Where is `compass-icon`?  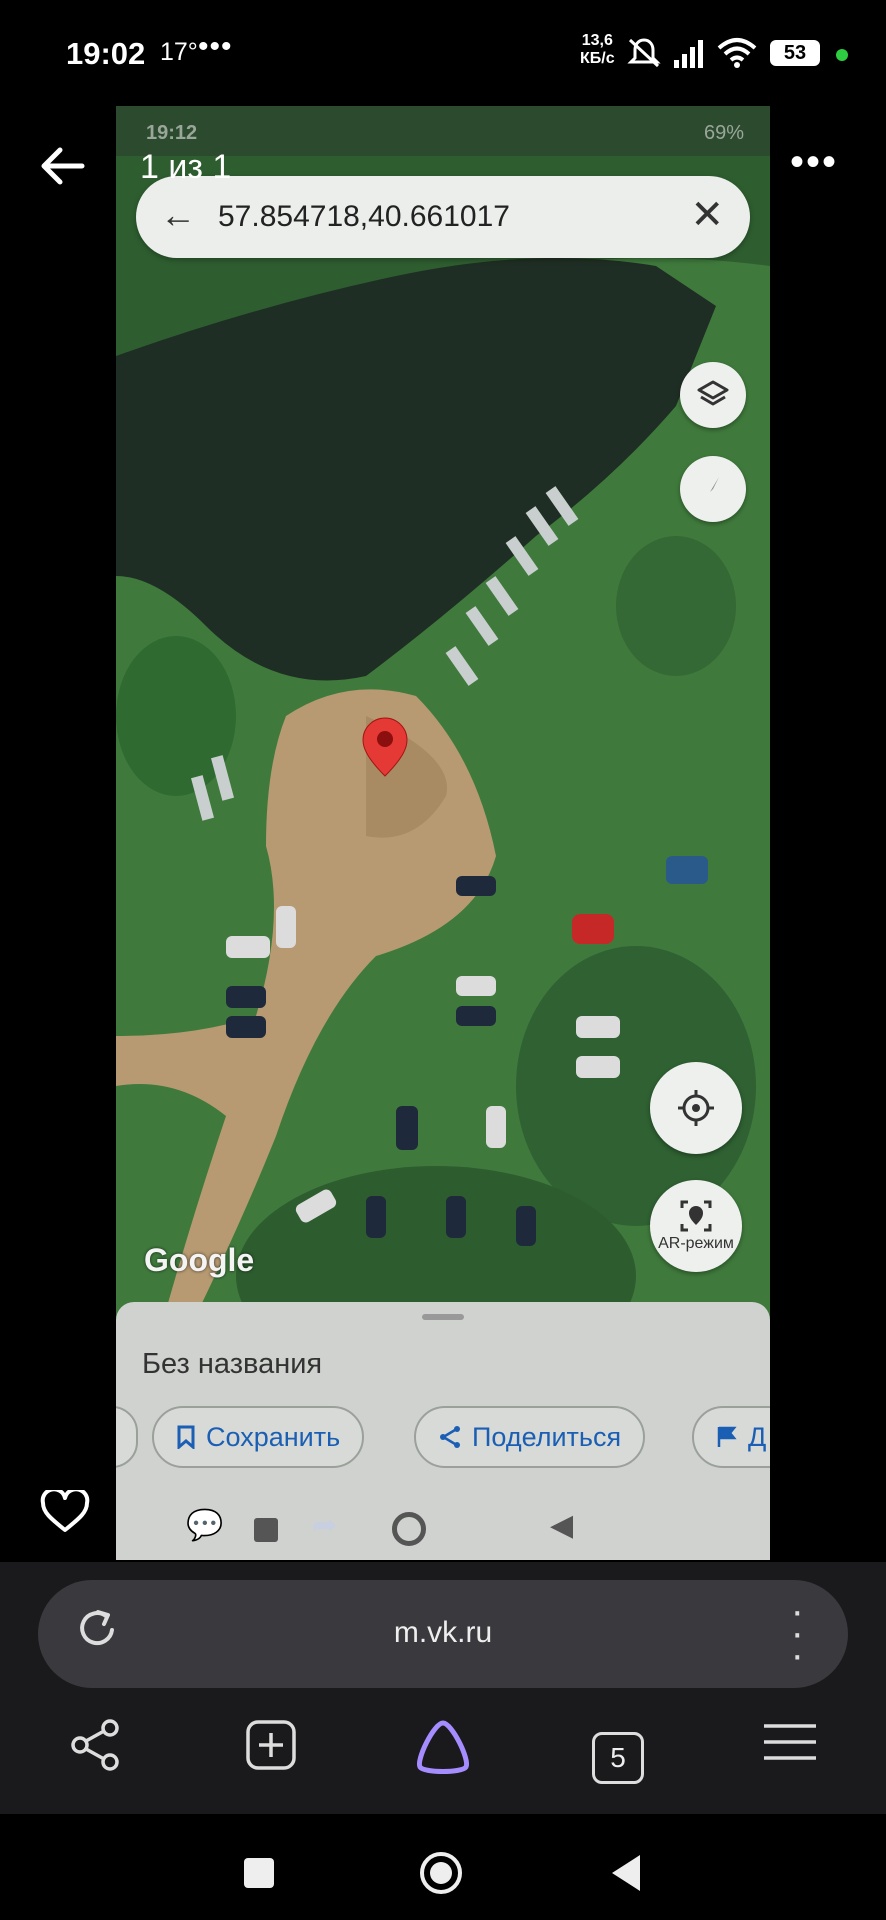
compass-icon is located at coordinates (713, 489).